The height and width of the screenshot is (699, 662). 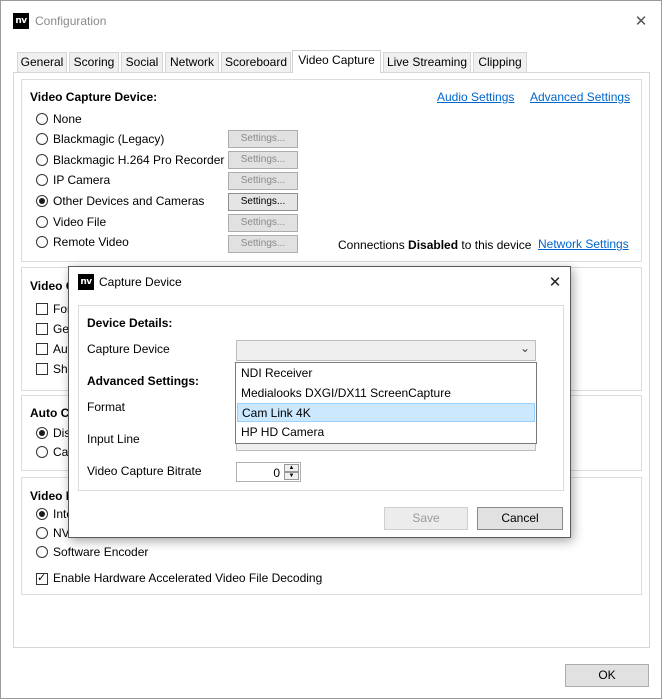 I want to click on capture-device-select: ⌄, so click(x=386, y=350).